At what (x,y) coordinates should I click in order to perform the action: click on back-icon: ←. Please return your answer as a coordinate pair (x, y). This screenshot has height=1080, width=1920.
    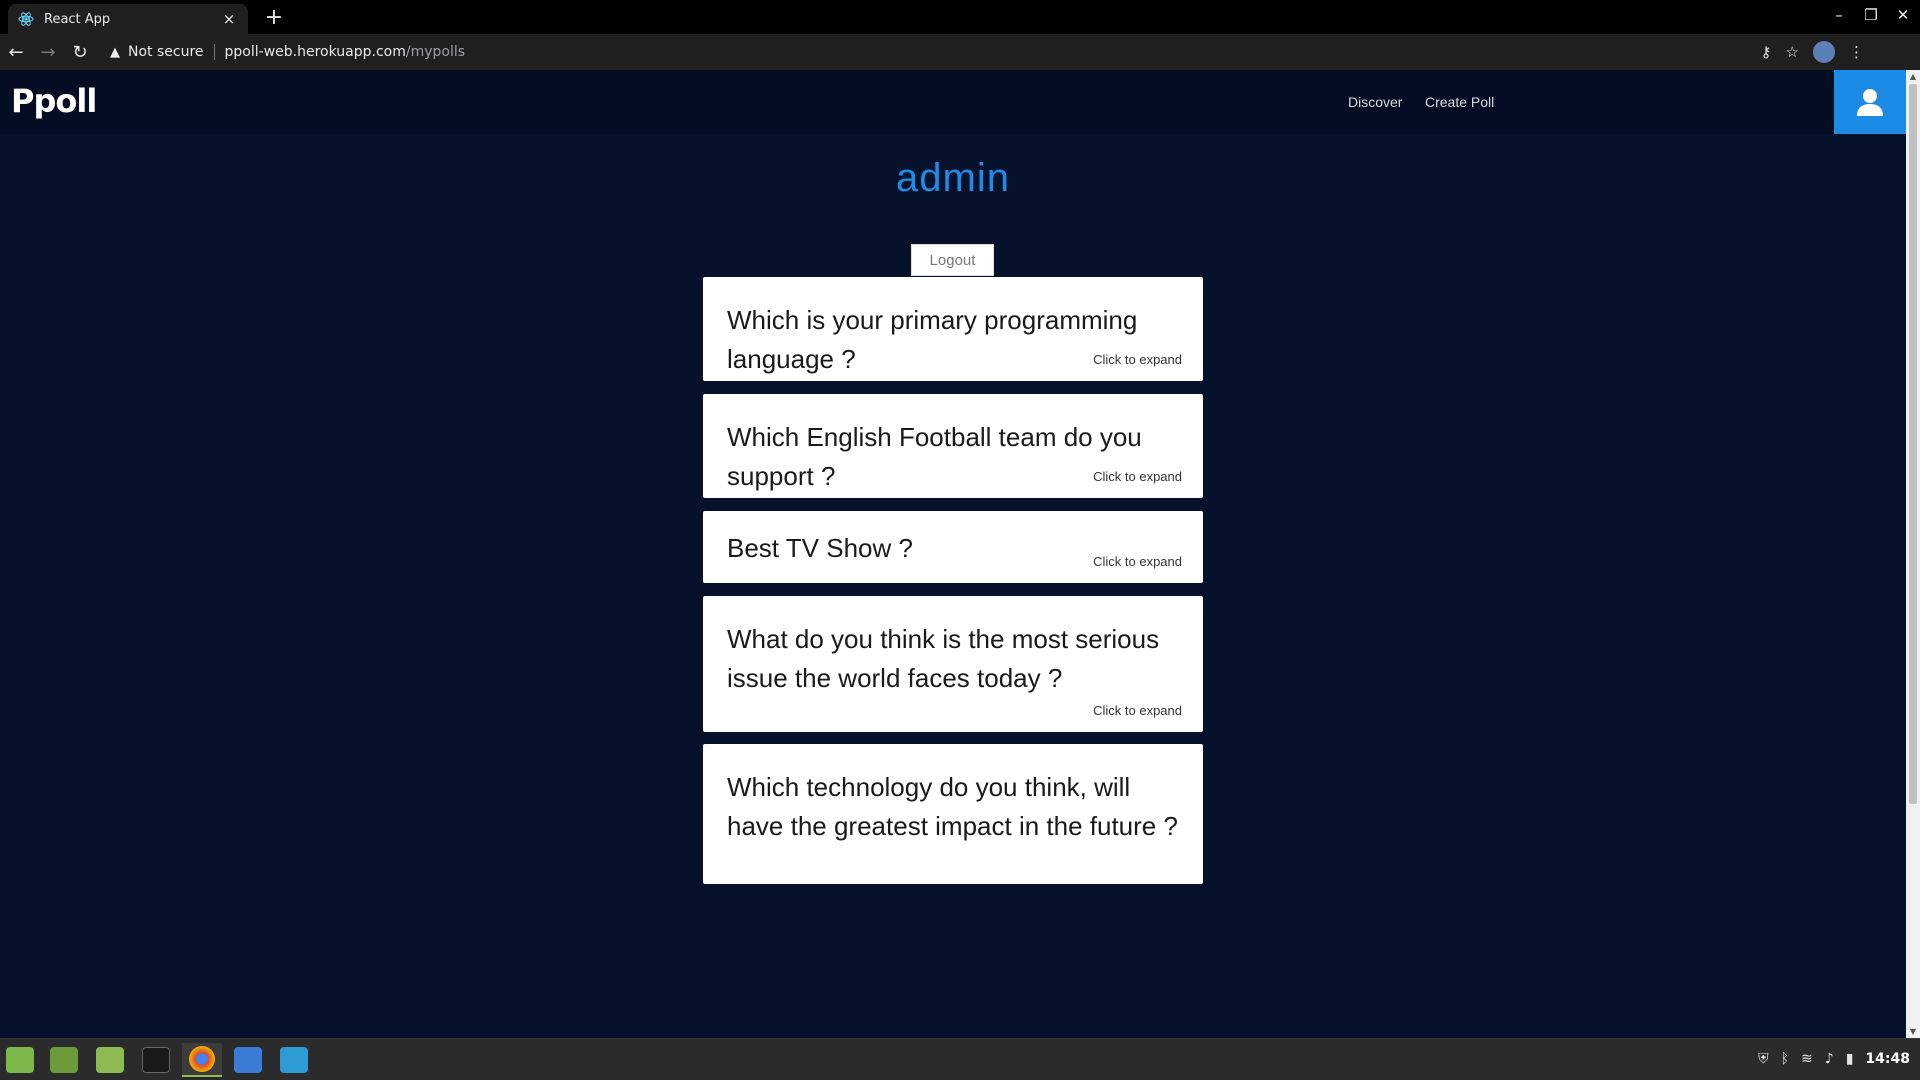
    Looking at the image, I should click on (16, 52).